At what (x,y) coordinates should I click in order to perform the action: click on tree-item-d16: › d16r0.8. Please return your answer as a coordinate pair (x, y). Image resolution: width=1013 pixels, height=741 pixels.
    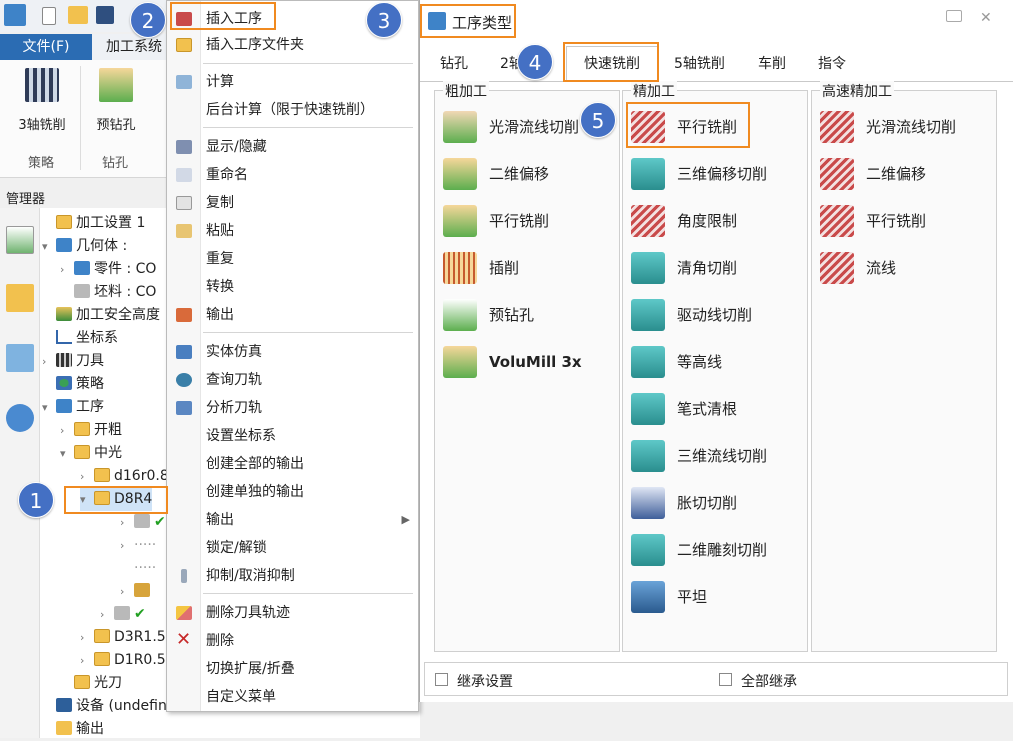
    Looking at the image, I should click on (124, 476).